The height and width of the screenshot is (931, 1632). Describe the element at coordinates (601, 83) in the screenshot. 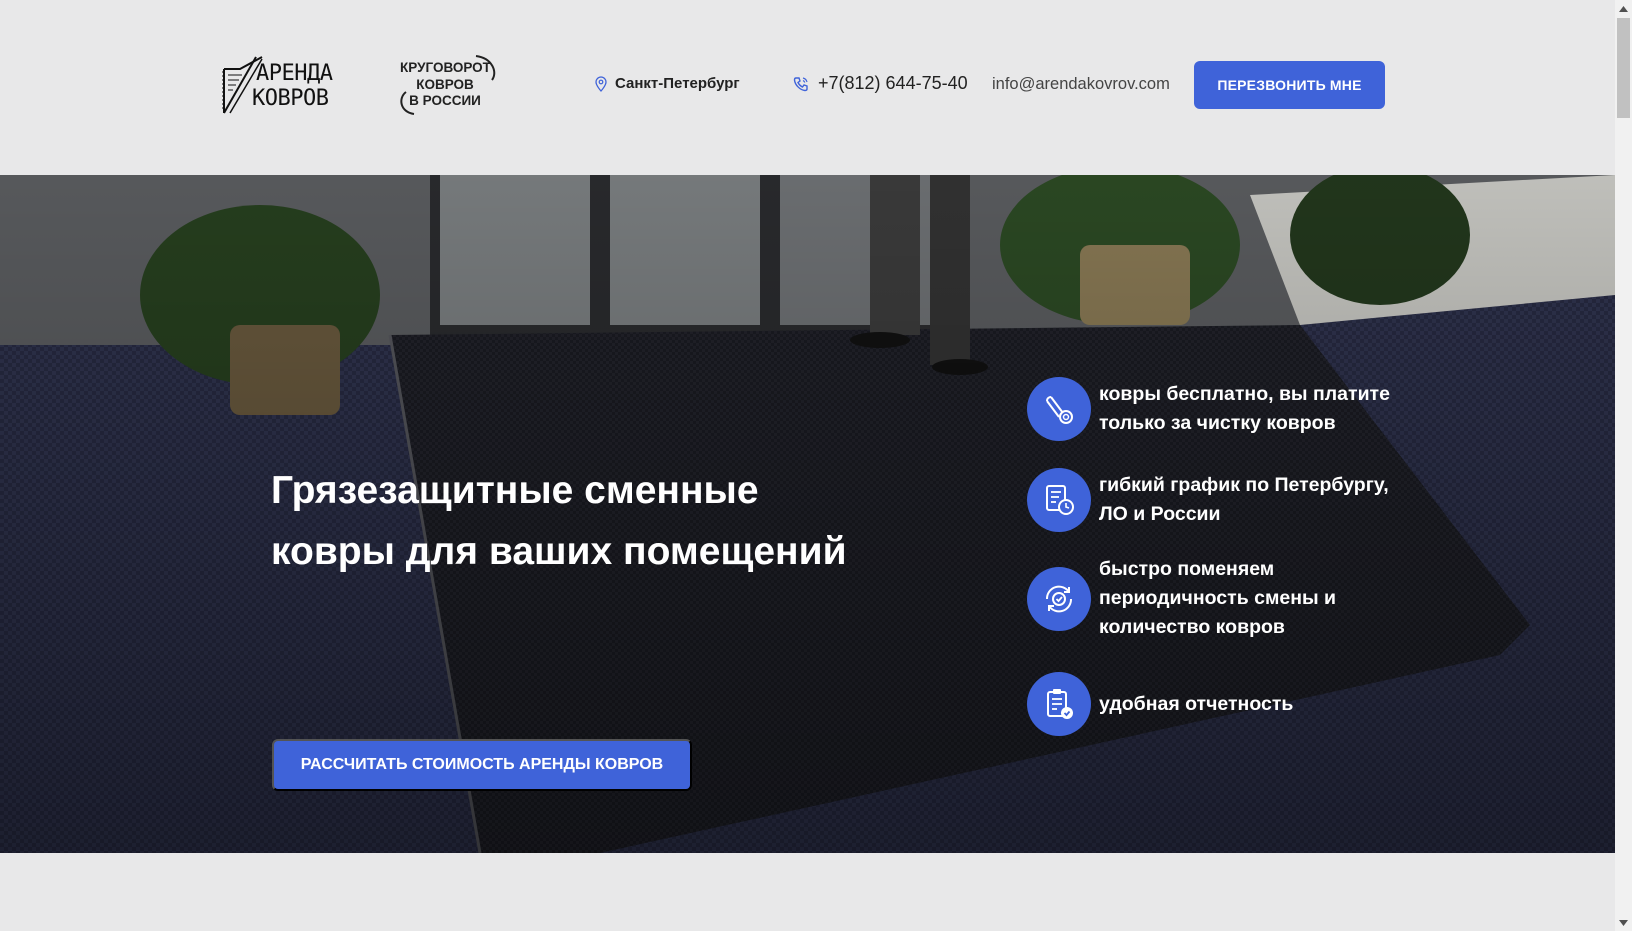

I see `location-pin-icon` at that location.